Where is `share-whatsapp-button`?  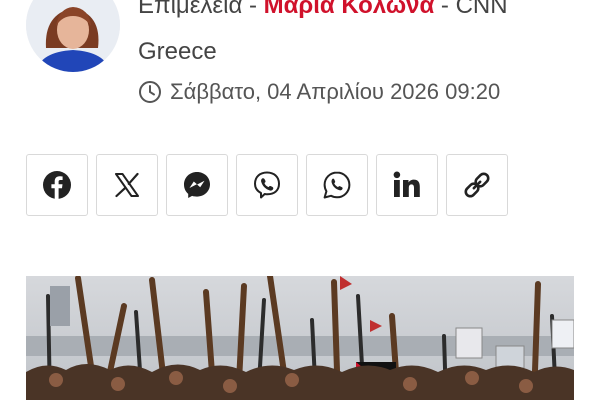 share-whatsapp-button is located at coordinates (337, 185).